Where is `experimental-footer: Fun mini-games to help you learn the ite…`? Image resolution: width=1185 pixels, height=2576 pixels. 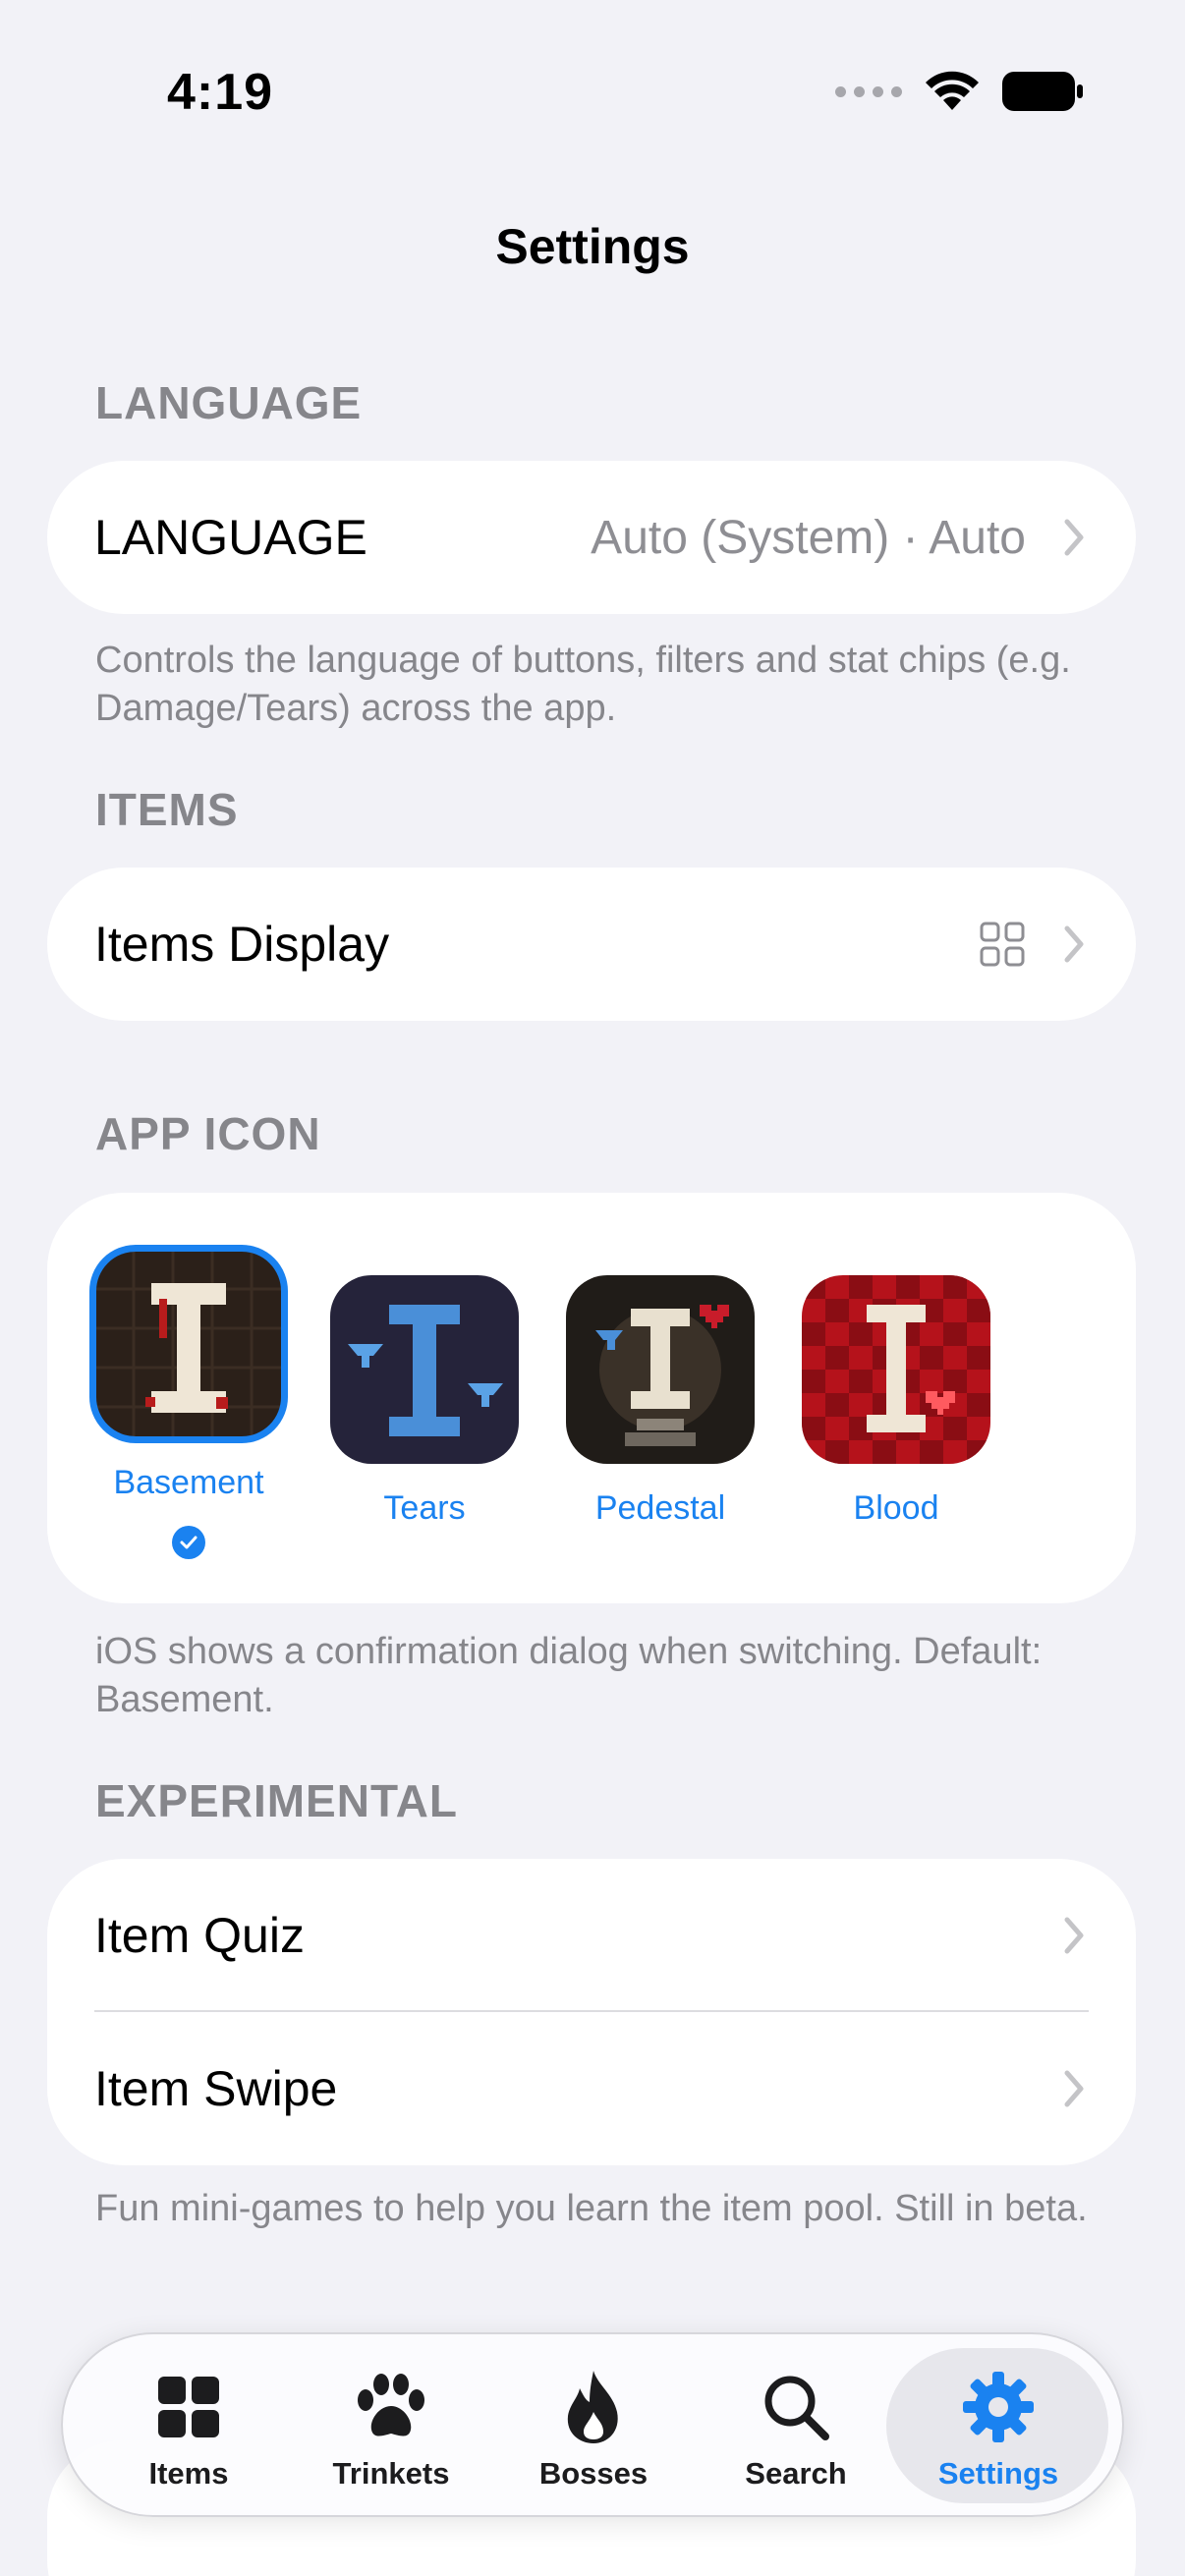 experimental-footer: Fun mini-games to help you learn the ite… is located at coordinates (592, 2208).